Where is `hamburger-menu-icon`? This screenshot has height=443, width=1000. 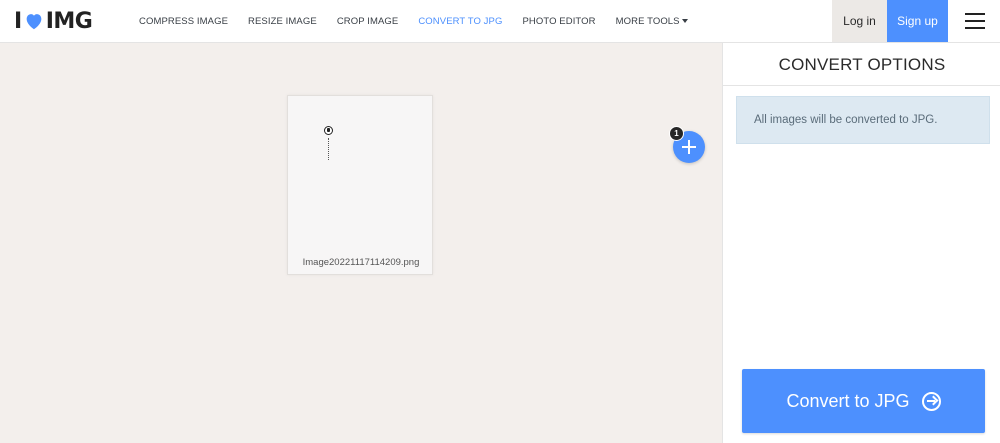 hamburger-menu-icon is located at coordinates (975, 21).